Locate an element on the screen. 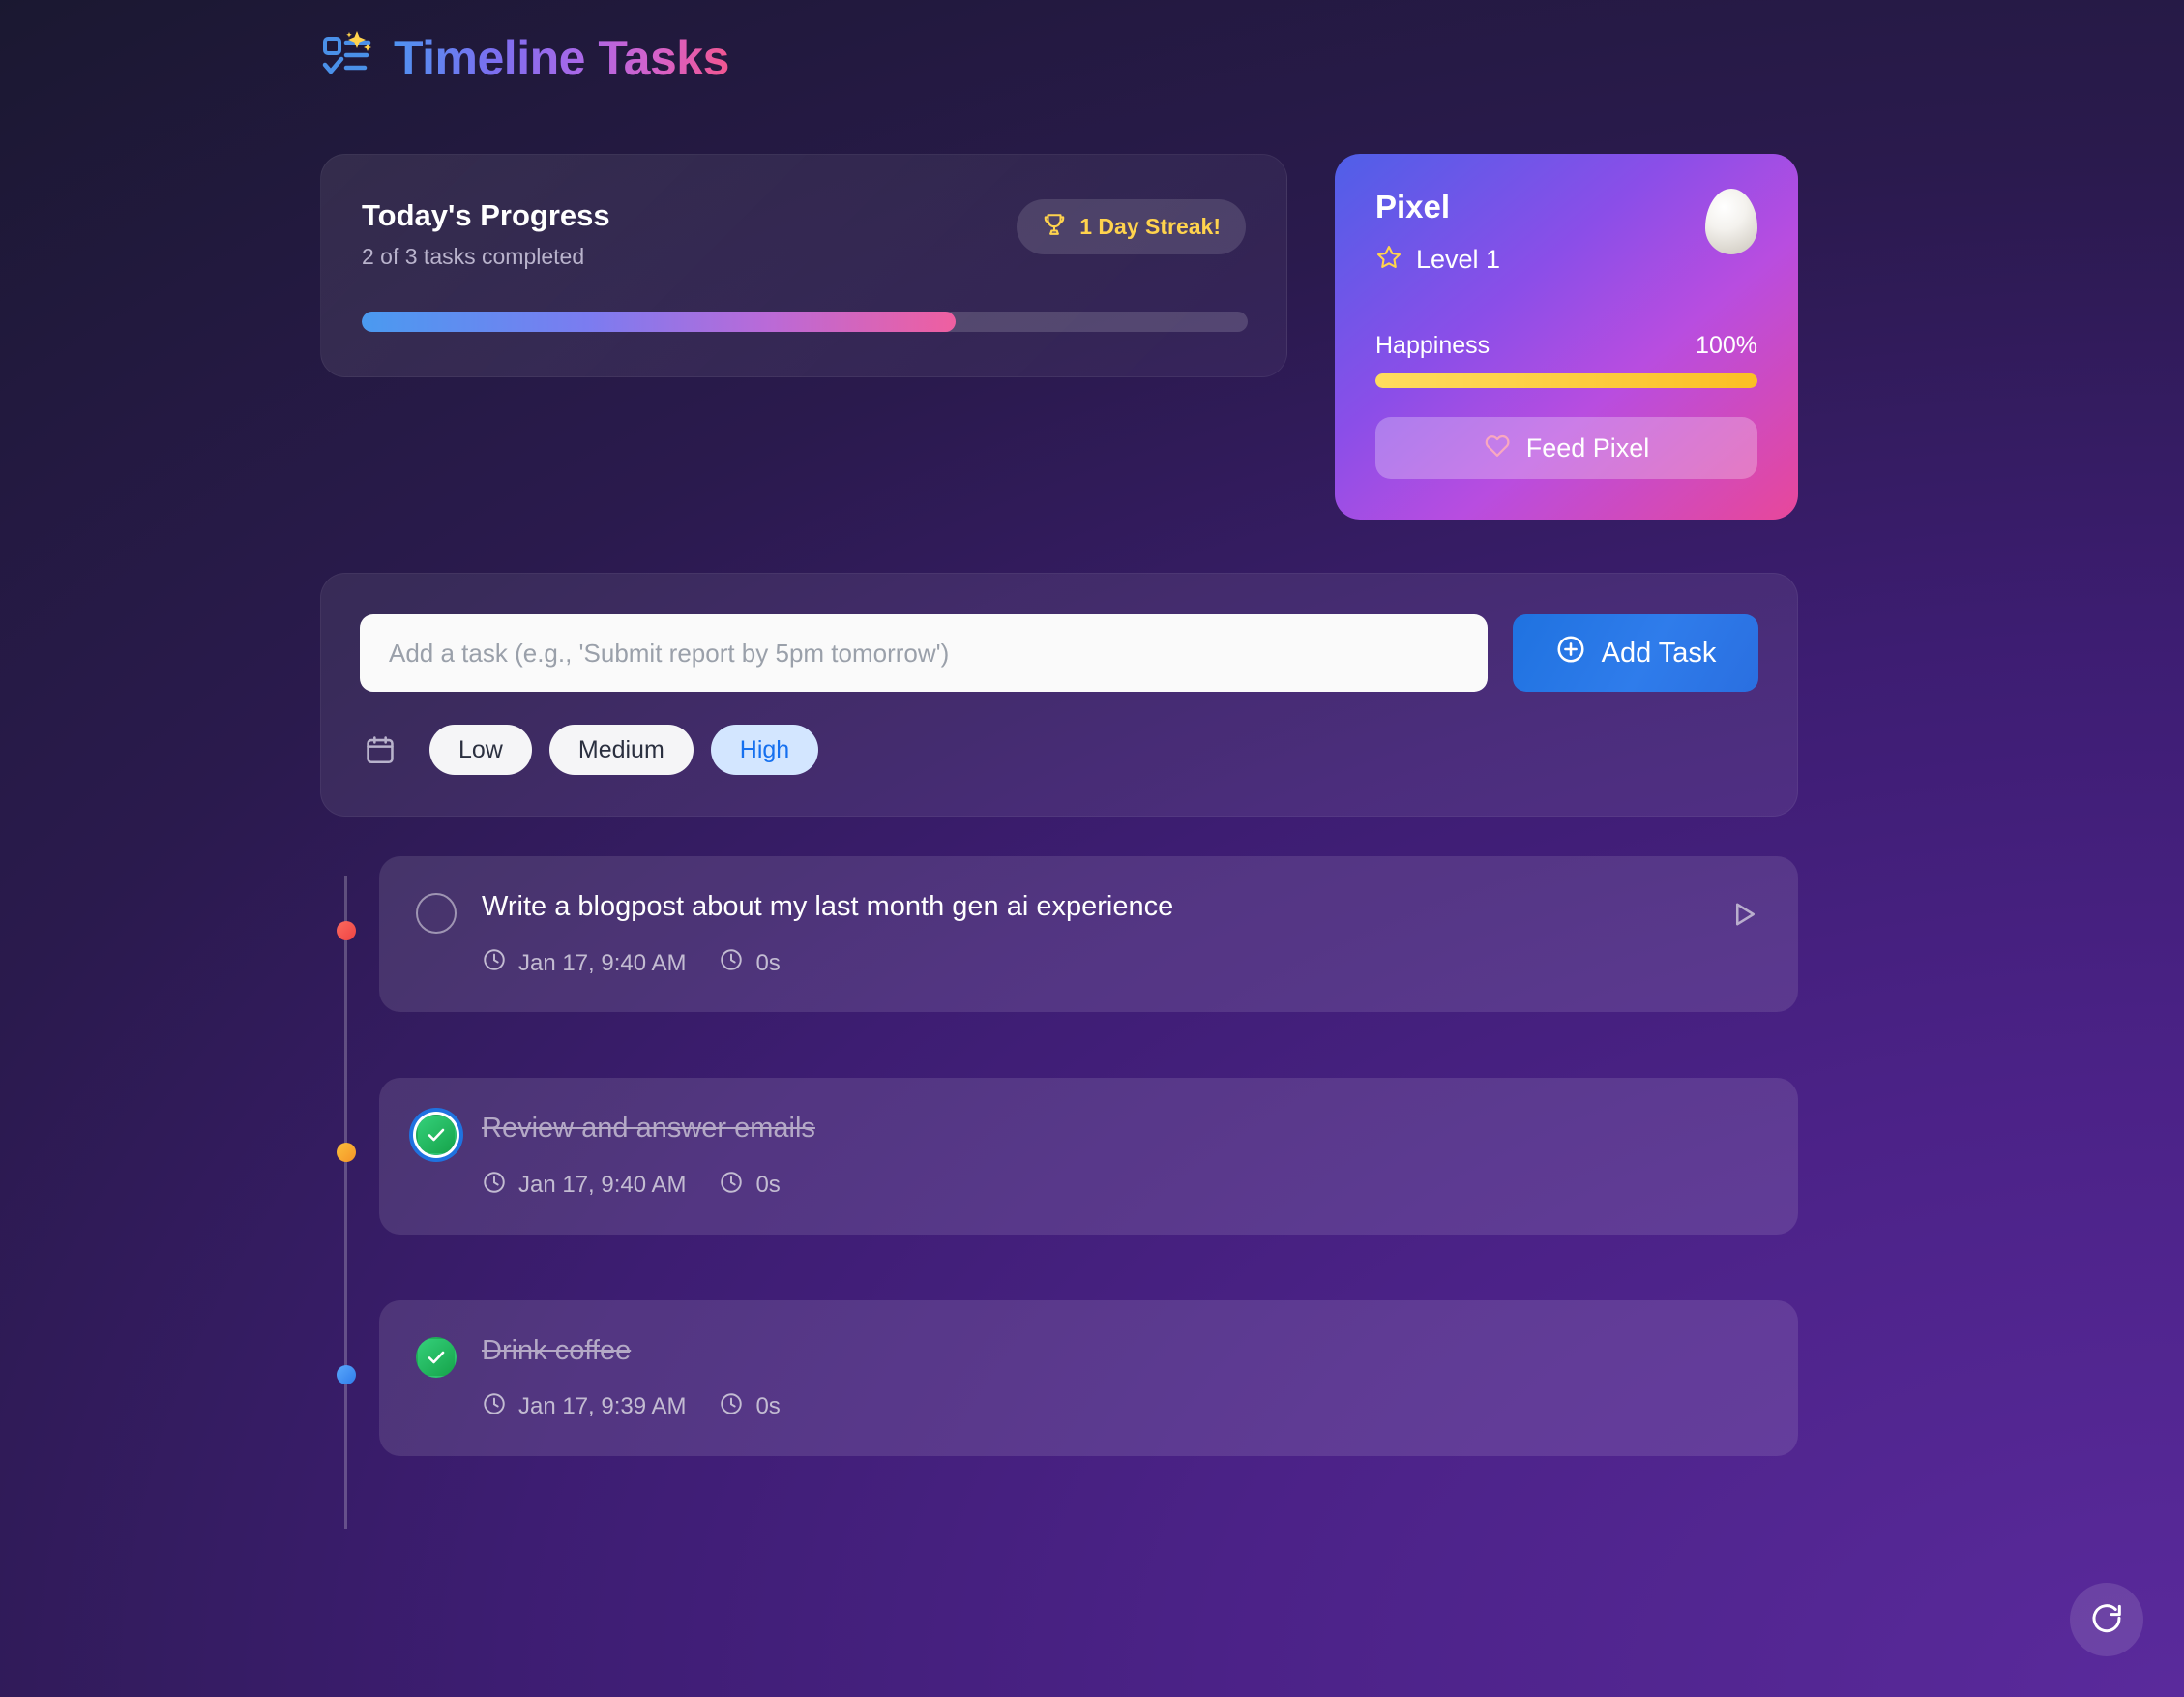  streak-label: 1 Day Streak! is located at coordinates (1150, 227).